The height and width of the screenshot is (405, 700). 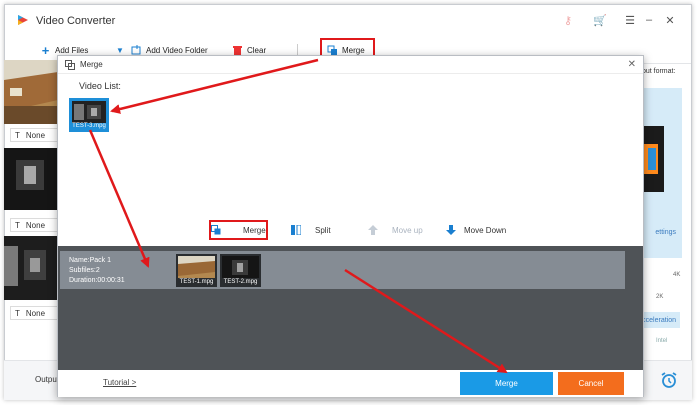 What do you see at coordinates (97, 280) in the screenshot?
I see `pack-duration: Duration:00:00:31` at bounding box center [97, 280].